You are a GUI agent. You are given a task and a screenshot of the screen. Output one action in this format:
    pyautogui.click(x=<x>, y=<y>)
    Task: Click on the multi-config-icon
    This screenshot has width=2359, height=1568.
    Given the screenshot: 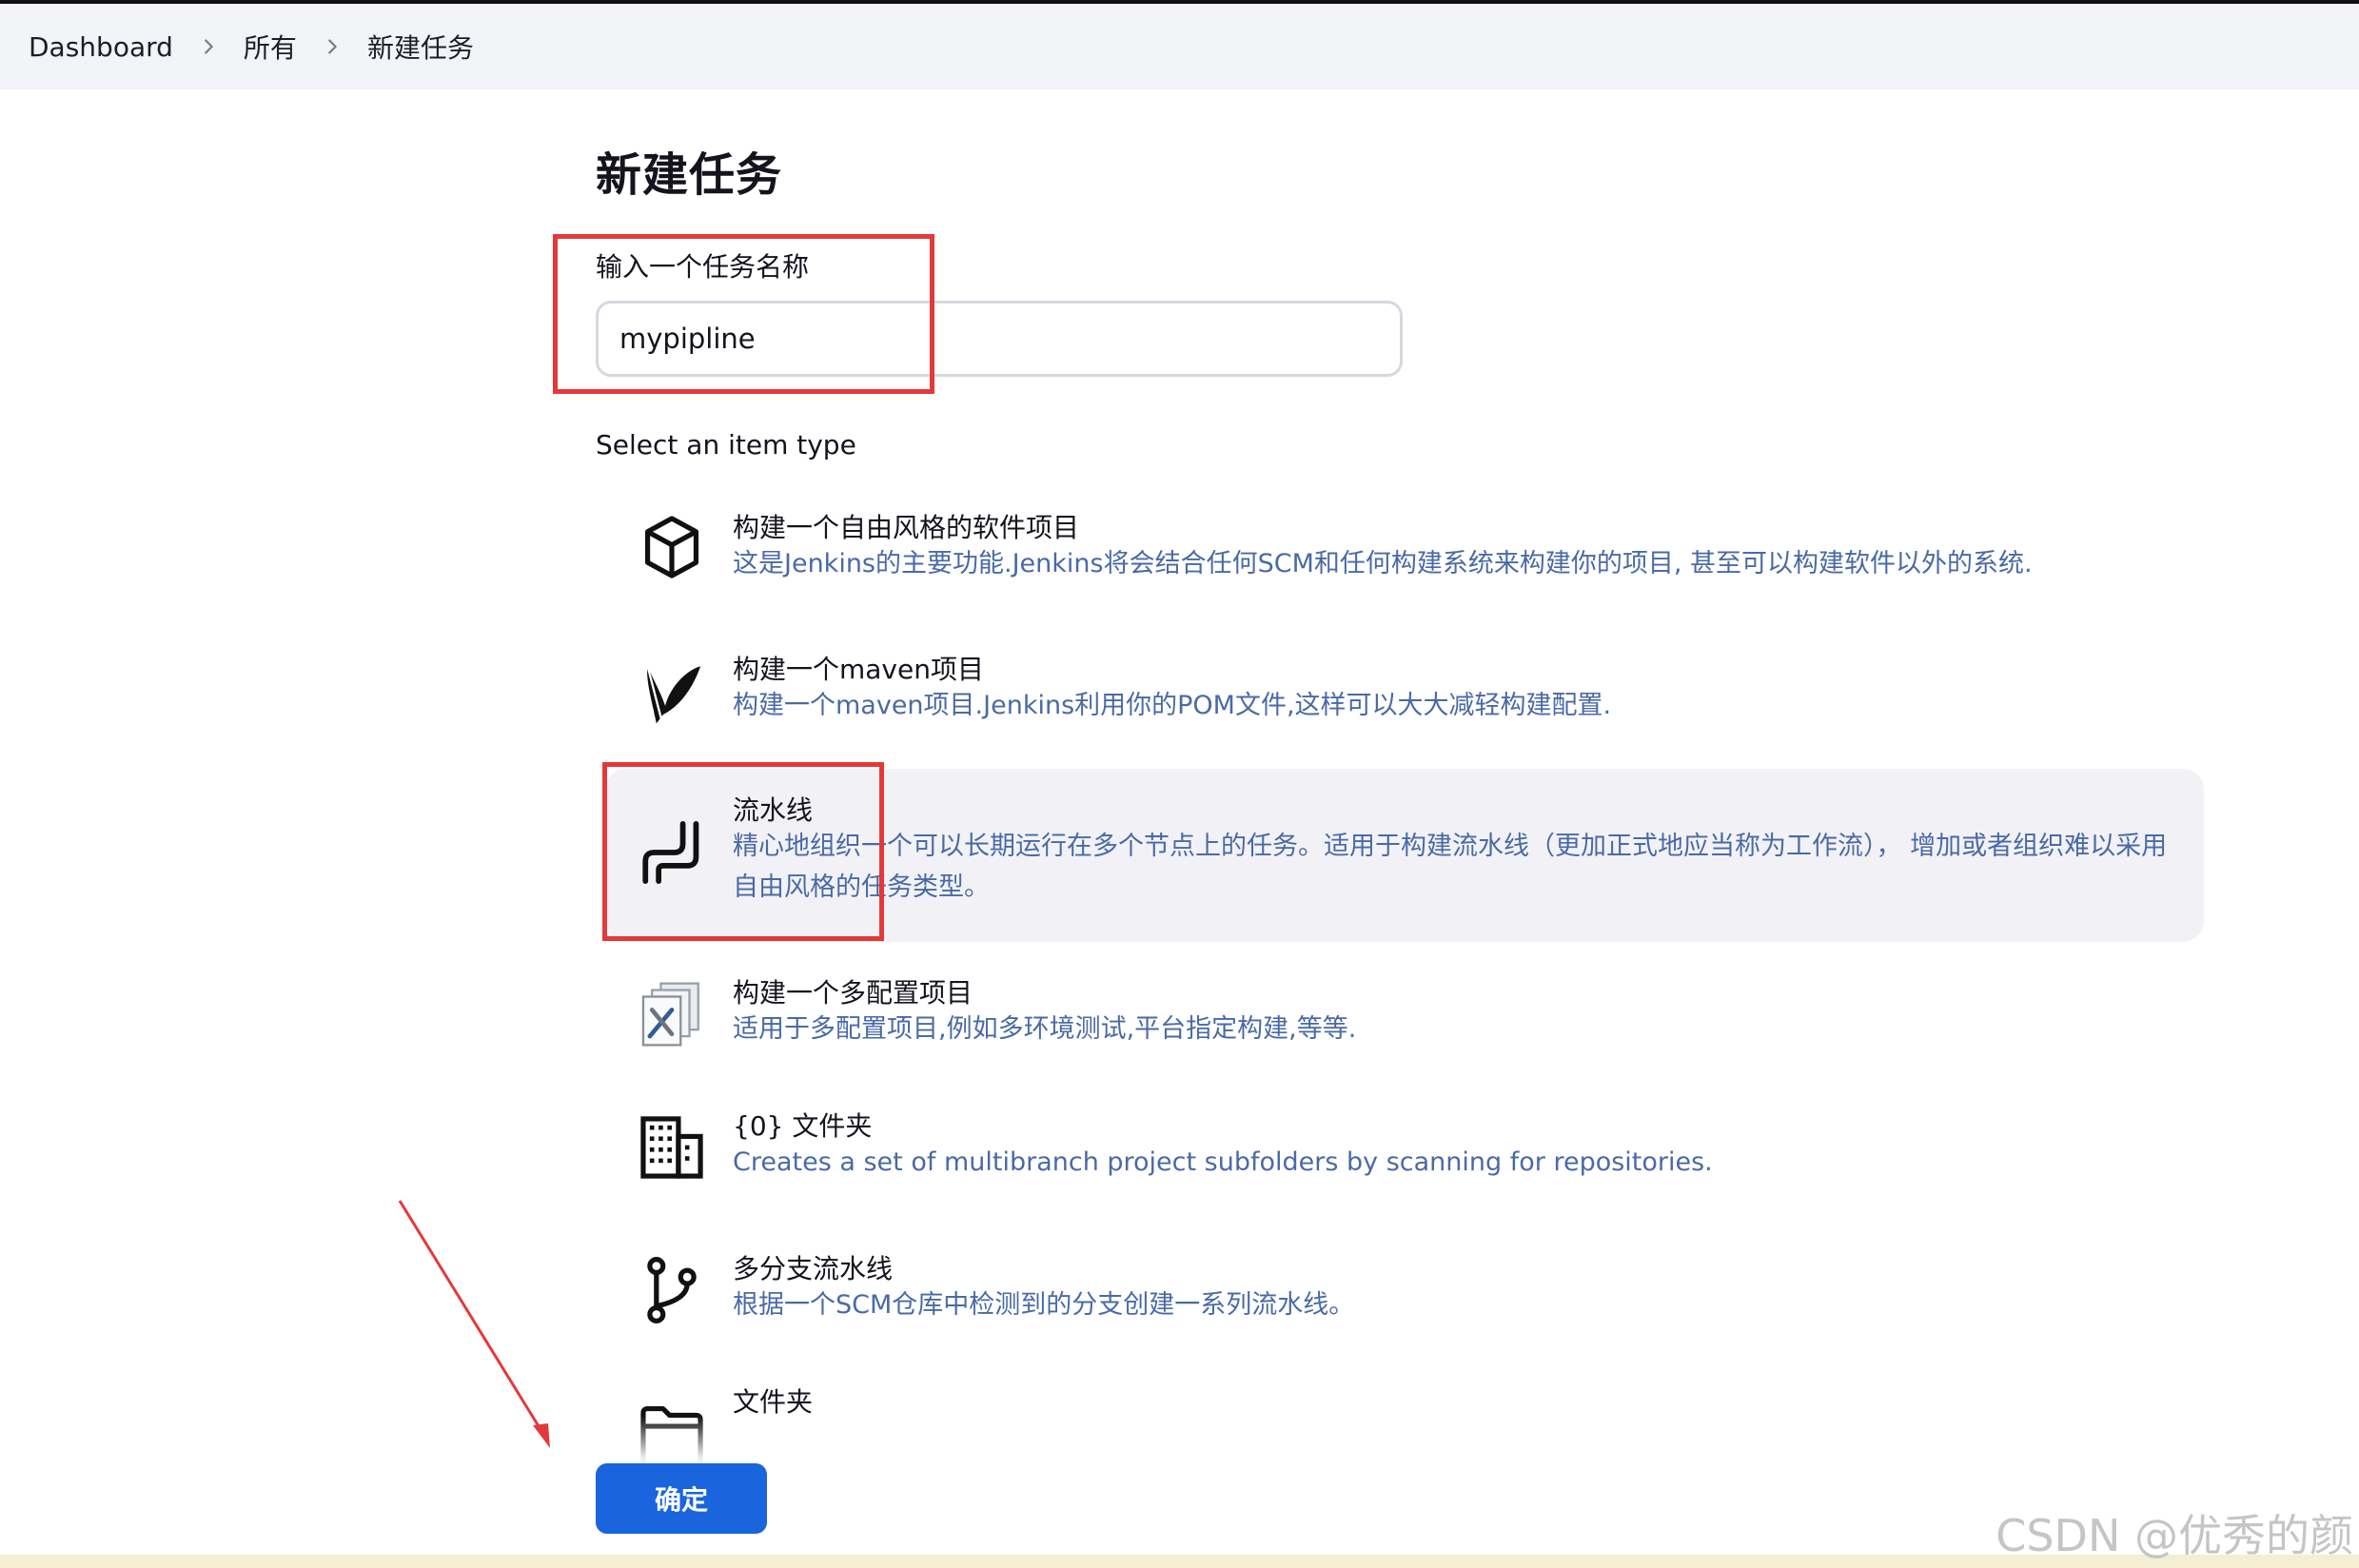 What is the action you would take?
    pyautogui.click(x=672, y=1014)
    